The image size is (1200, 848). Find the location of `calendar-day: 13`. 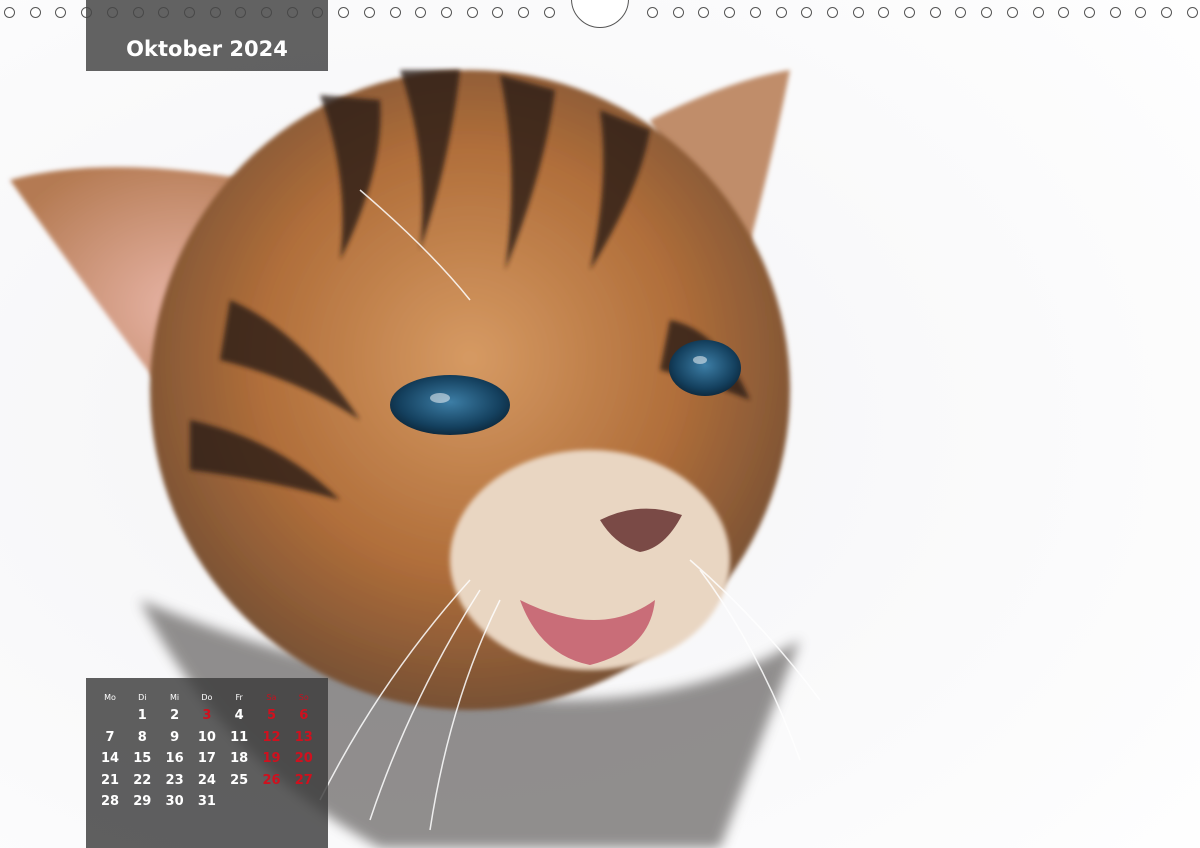

calendar-day: 13 is located at coordinates (303, 737).